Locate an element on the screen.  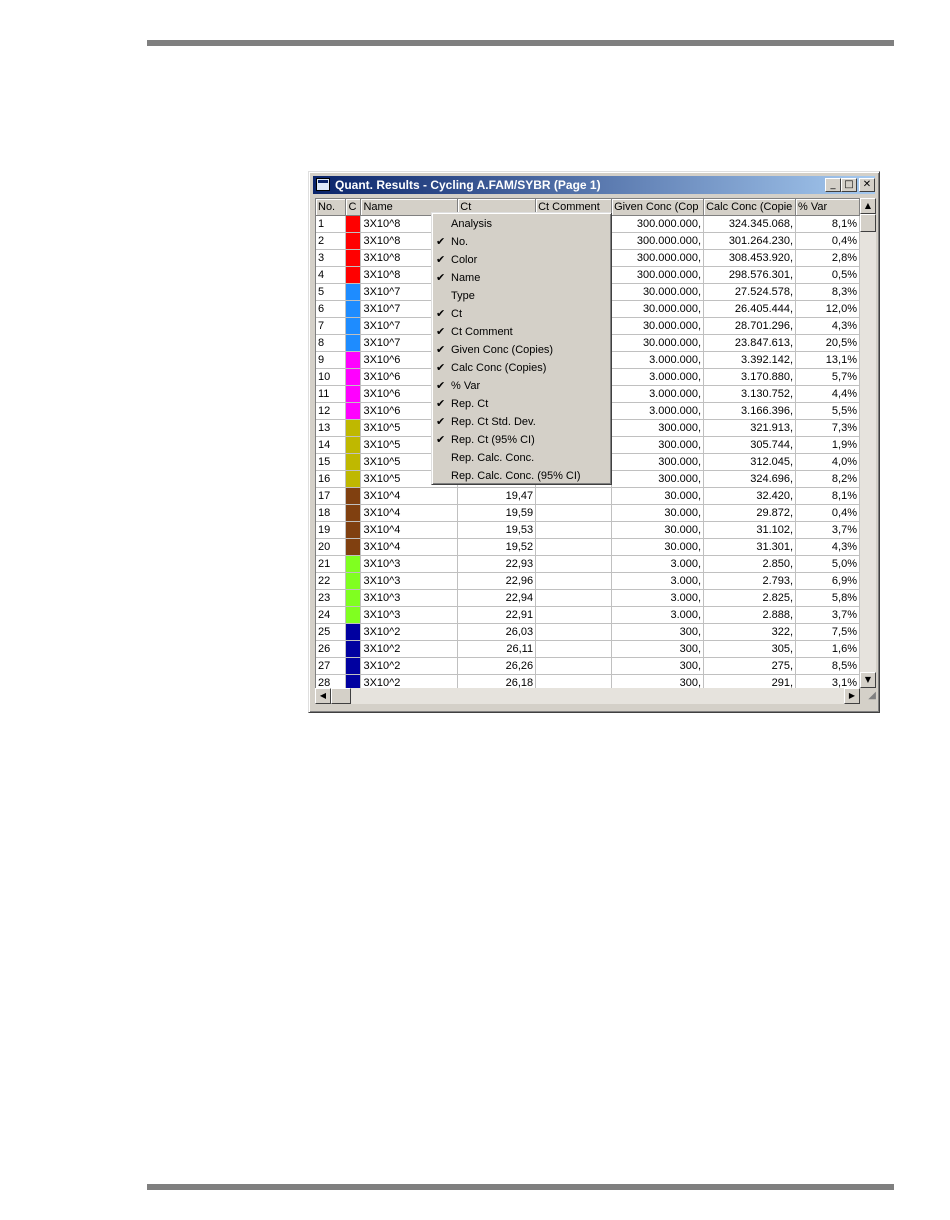
row-calc-conc: 31.301, is located at coordinates (750, 547).